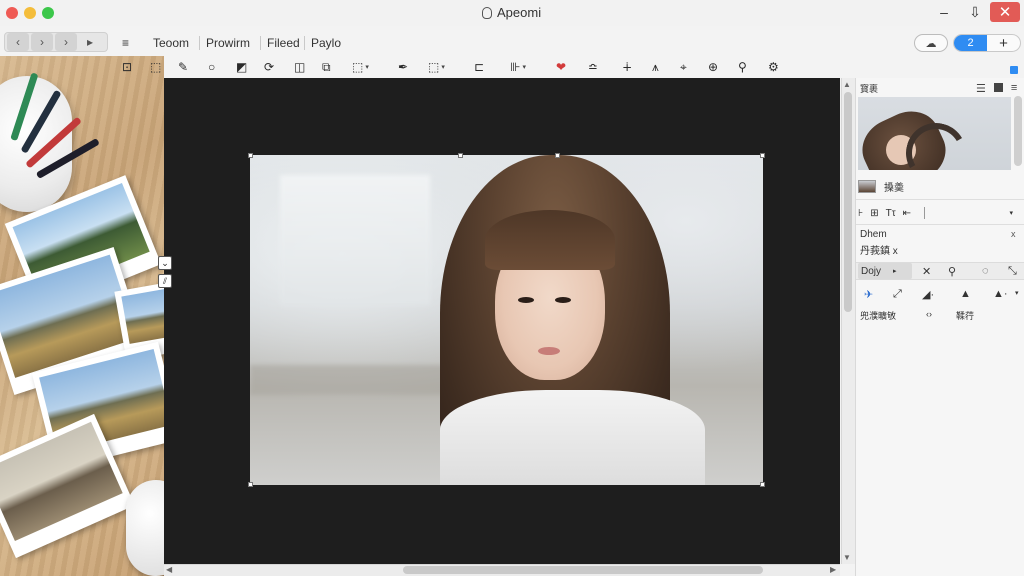  Describe the element at coordinates (1012, 271) in the screenshot. I see `expand-icon: ⤡` at that location.